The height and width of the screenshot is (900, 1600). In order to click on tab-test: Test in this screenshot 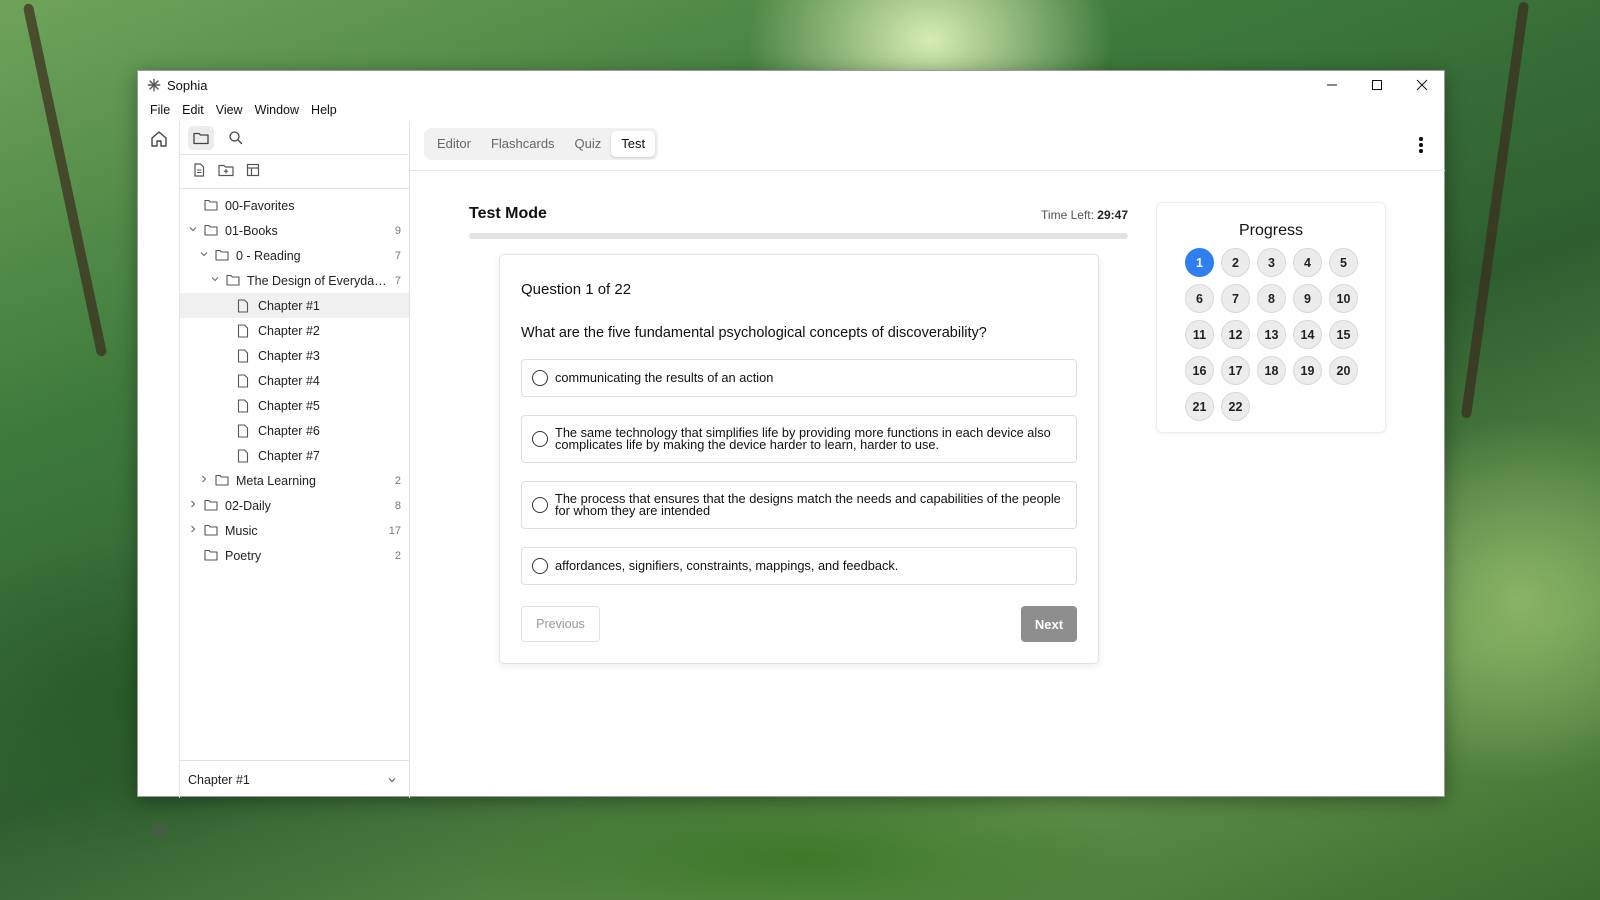, I will do `click(633, 144)`.